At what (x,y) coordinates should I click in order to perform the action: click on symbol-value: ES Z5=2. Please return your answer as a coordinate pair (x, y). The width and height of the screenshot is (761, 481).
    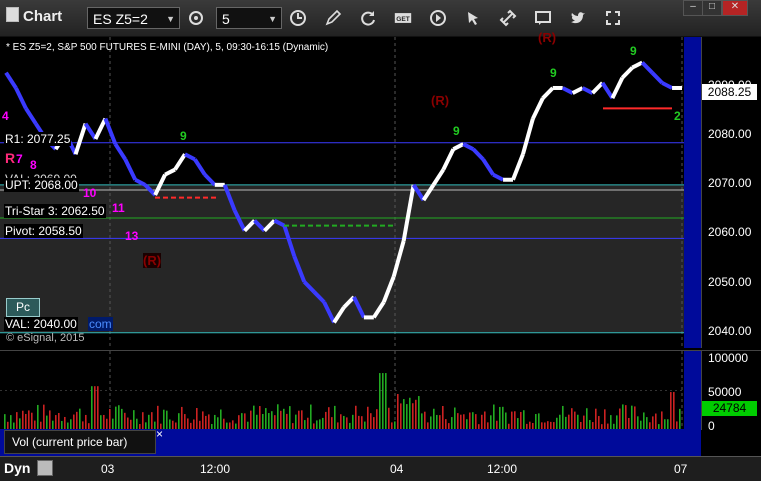
    Looking at the image, I should click on (120, 19).